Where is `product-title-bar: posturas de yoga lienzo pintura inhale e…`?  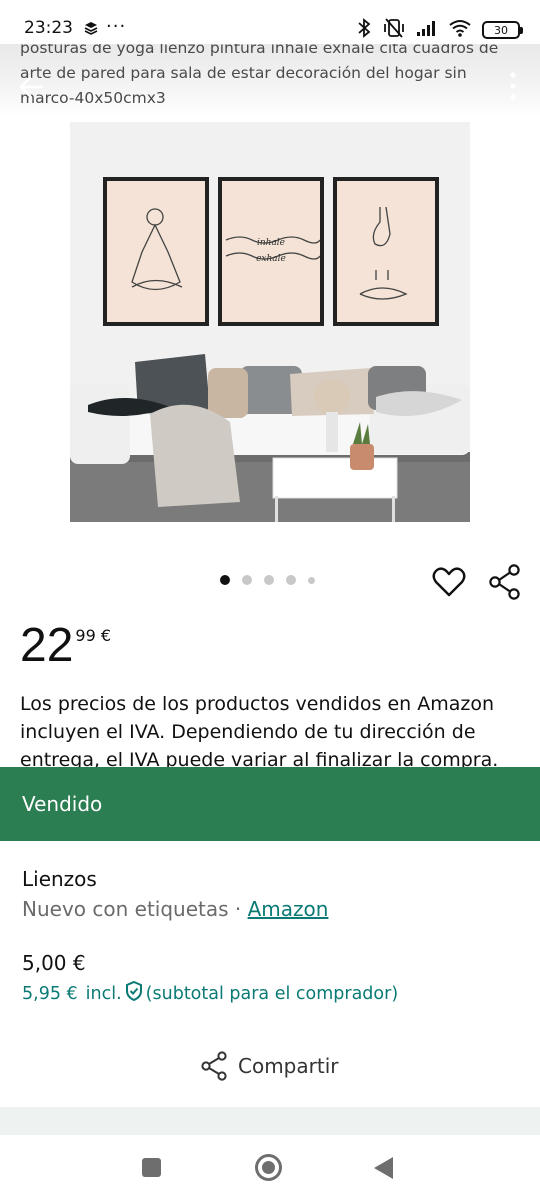
product-title-bar: posturas de yoga lienzo pintura inhale e… is located at coordinates (270, 80).